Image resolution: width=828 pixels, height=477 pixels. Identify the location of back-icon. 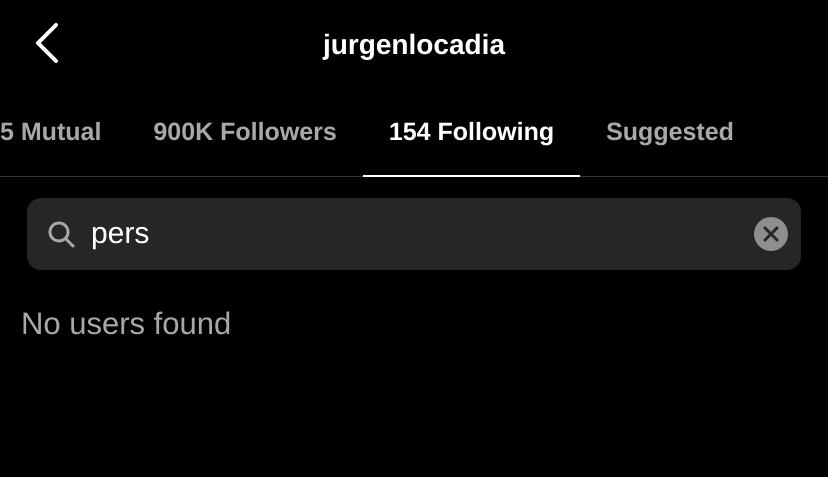
(47, 43).